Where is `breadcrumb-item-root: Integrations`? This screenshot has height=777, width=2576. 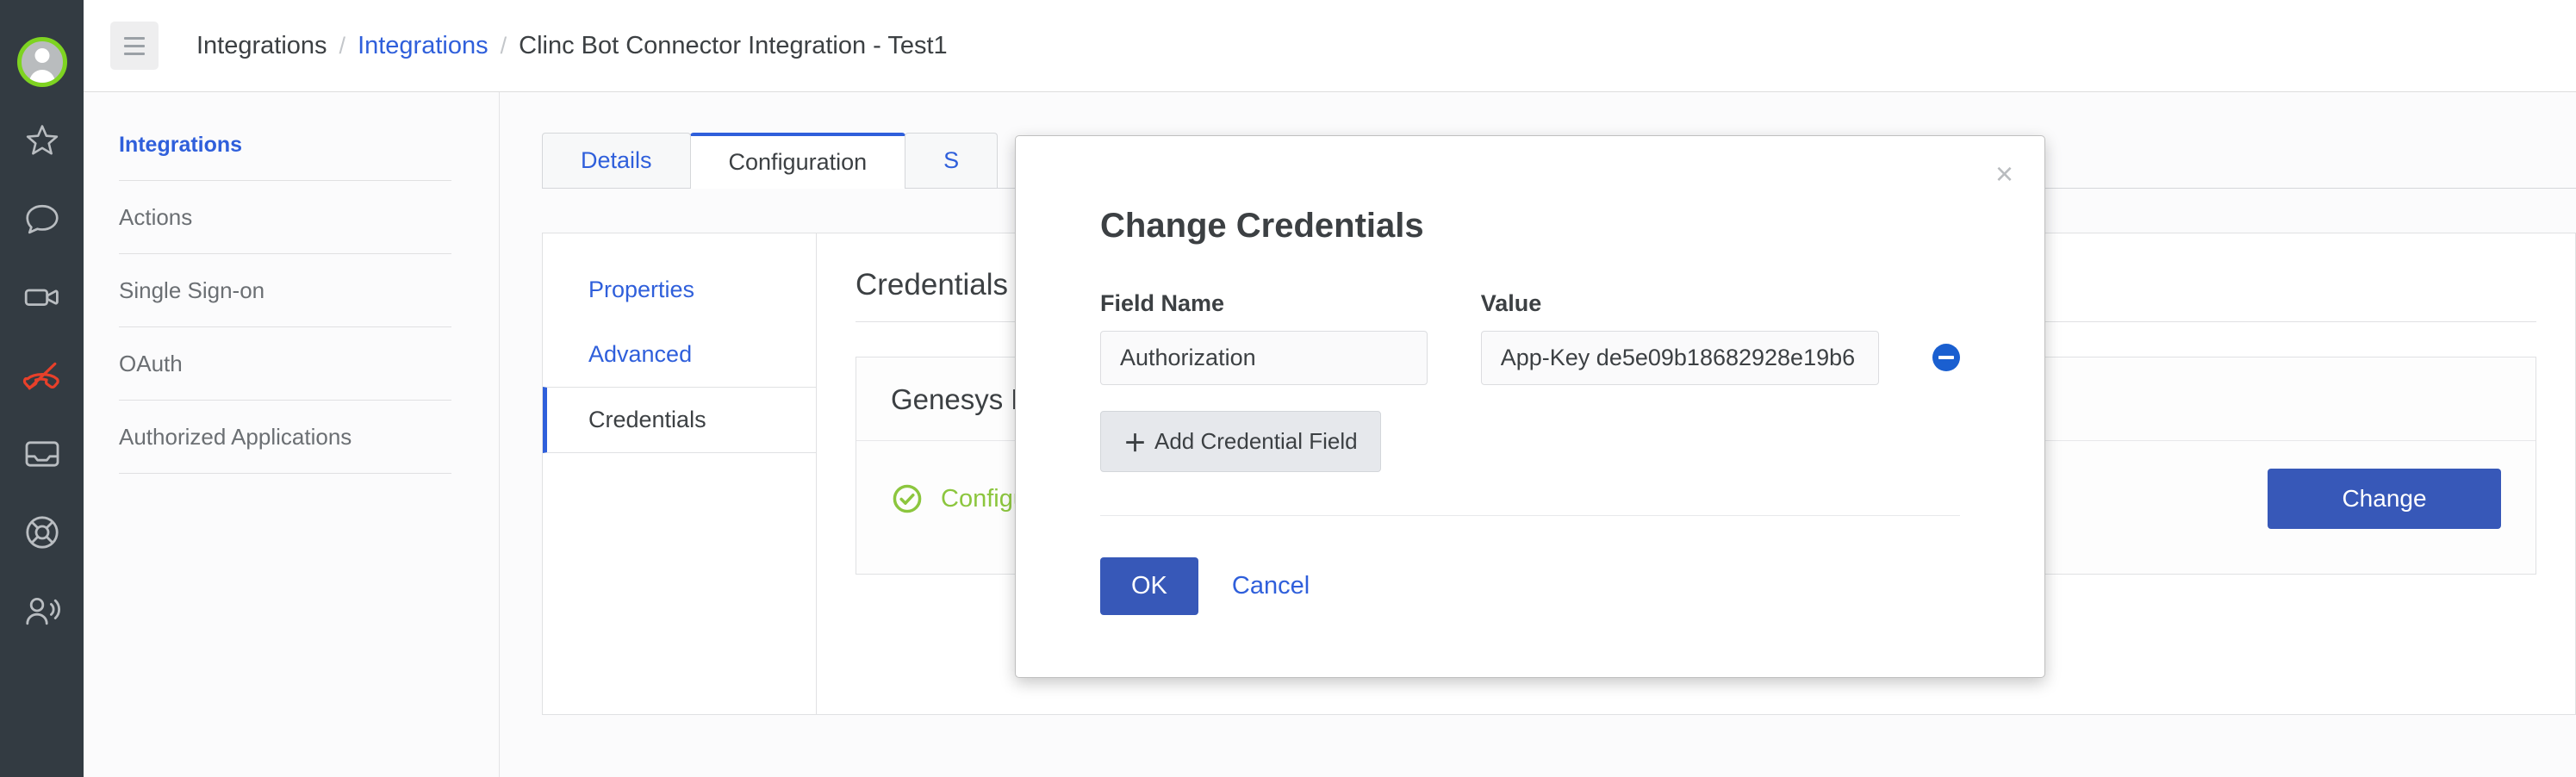
breadcrumb-item-root: Integrations is located at coordinates (261, 46).